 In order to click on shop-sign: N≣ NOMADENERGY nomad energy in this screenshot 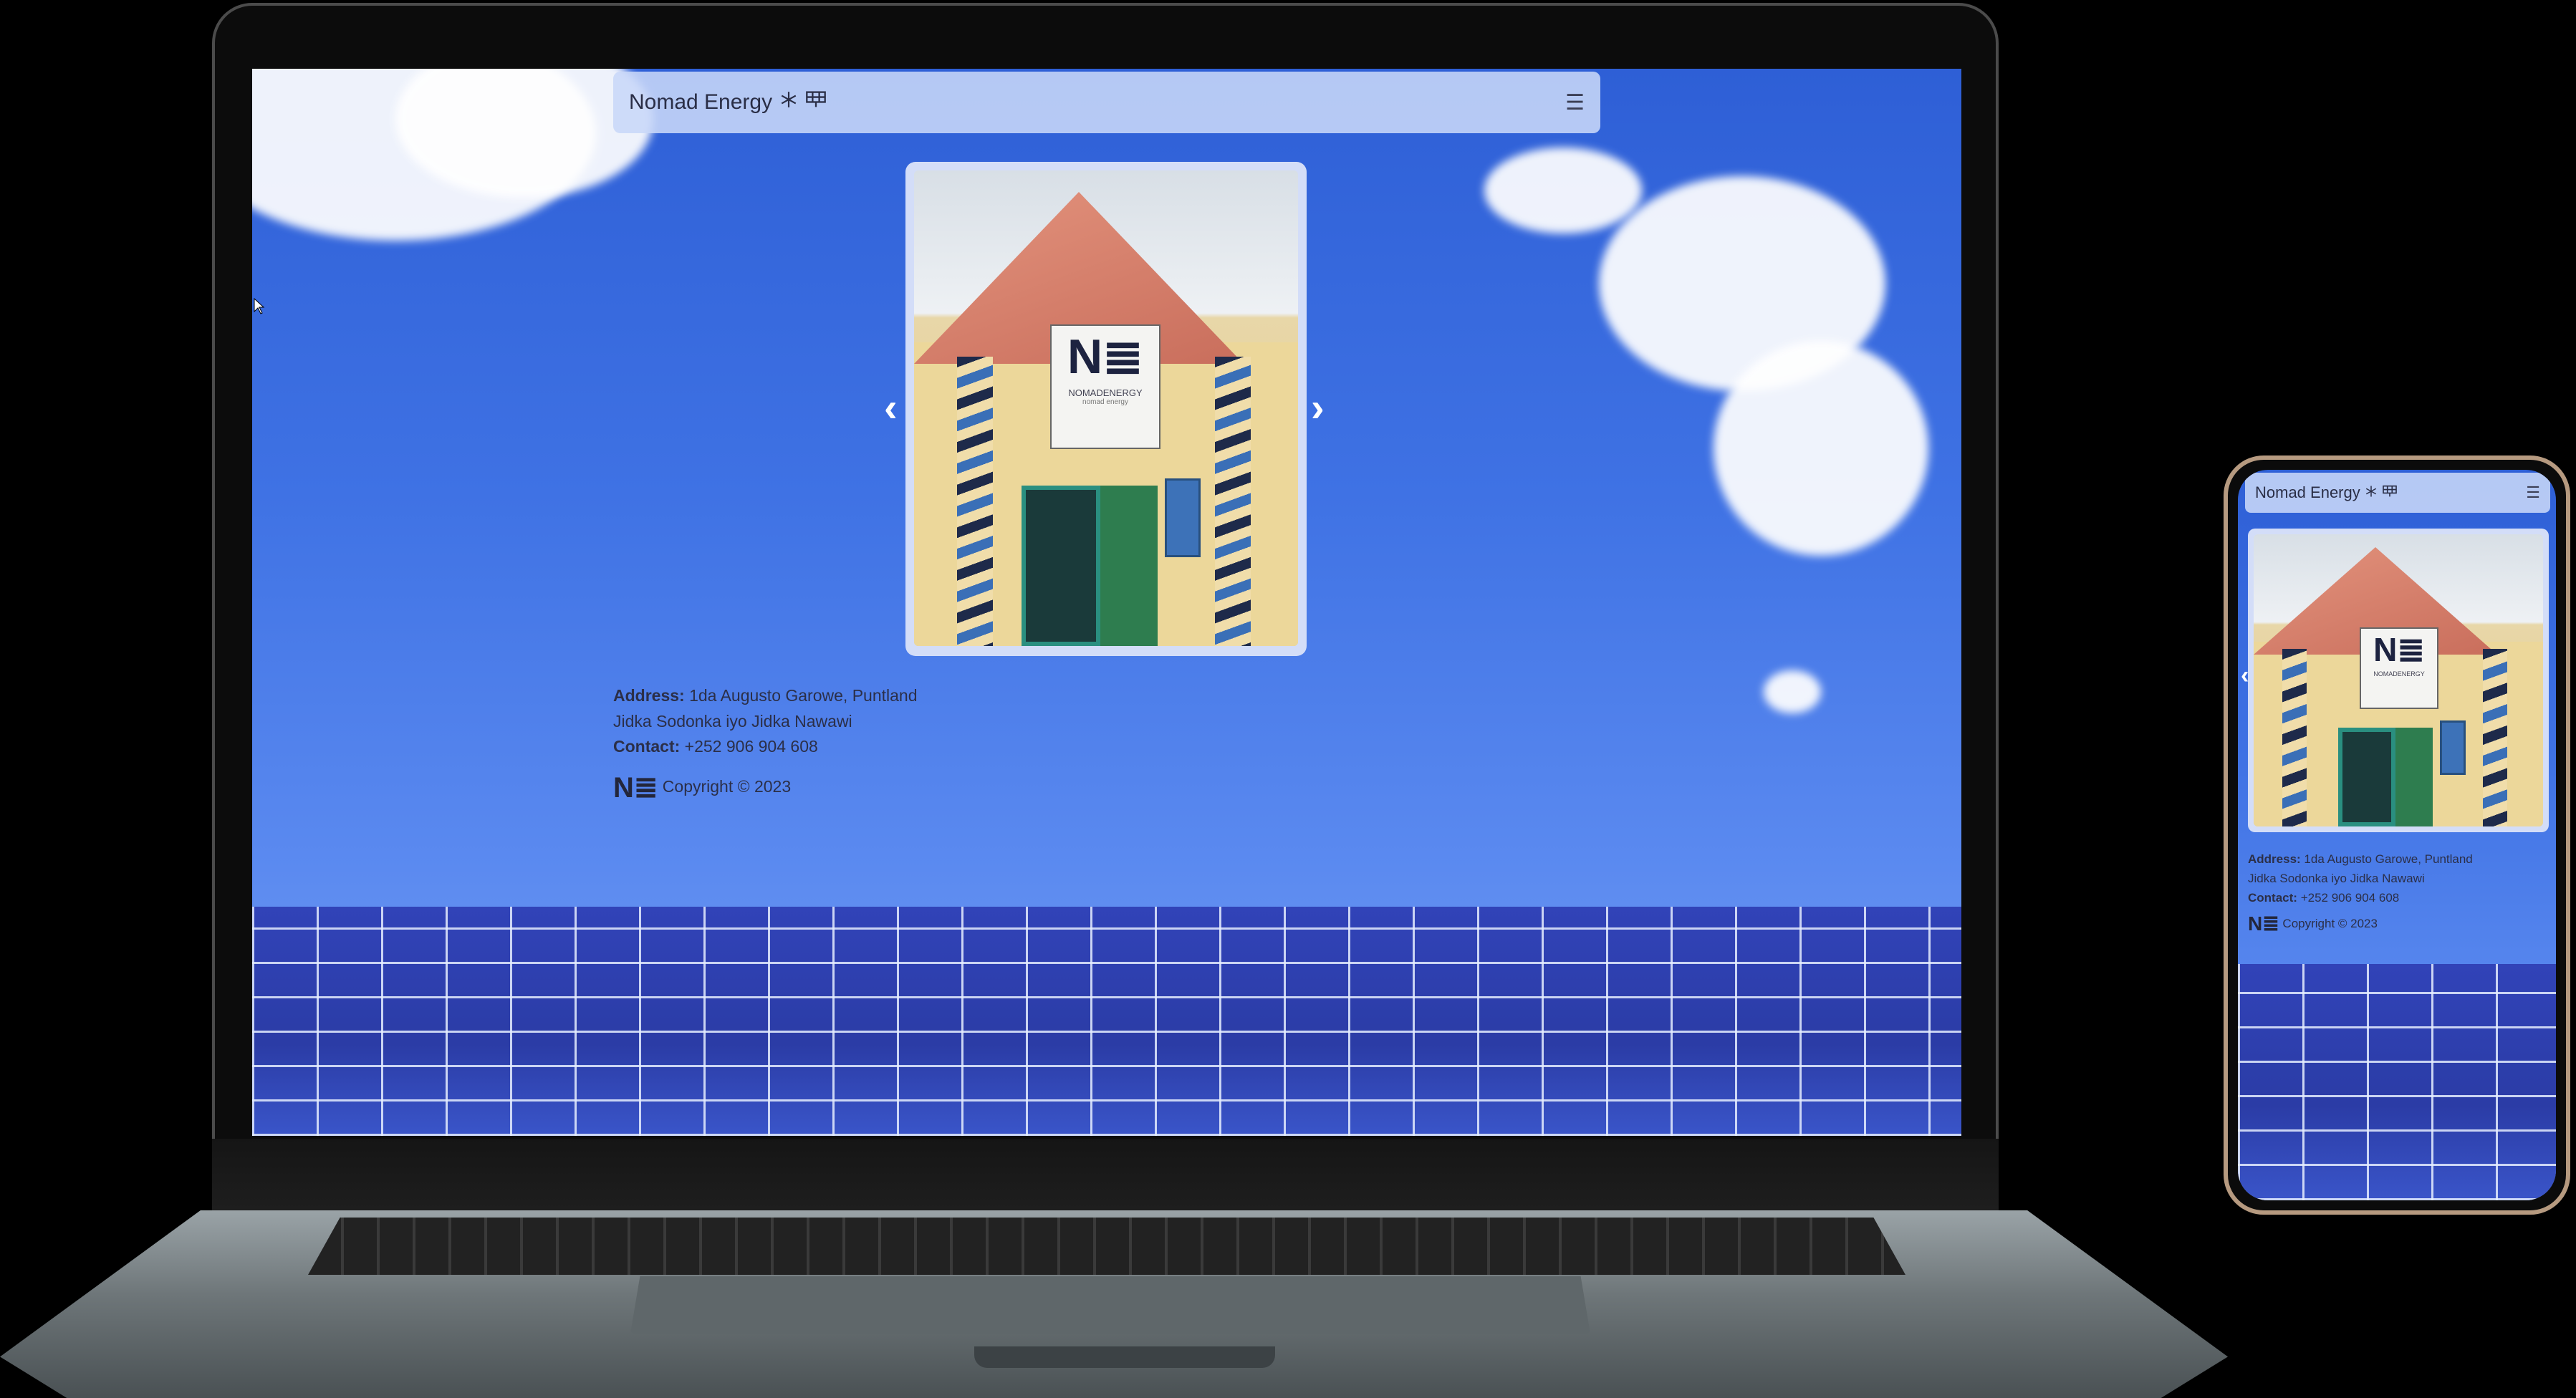, I will do `click(1105, 386)`.